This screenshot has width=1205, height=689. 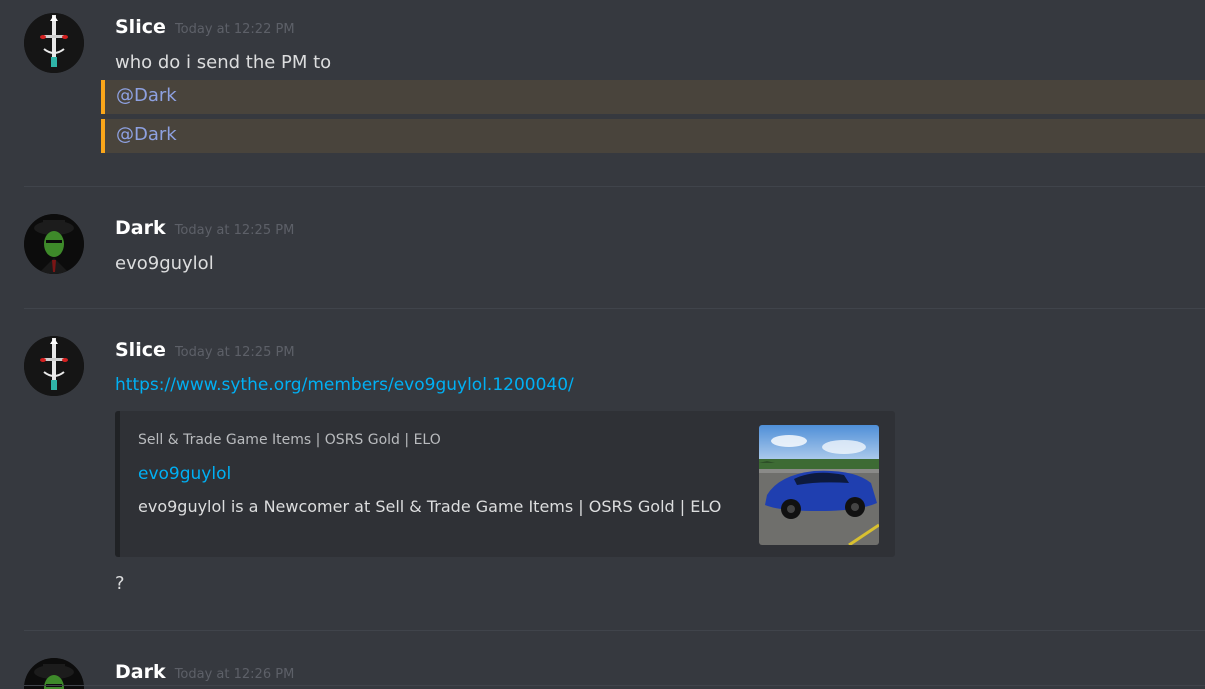 I want to click on message-text: who do i send the PM to, so click(x=223, y=62).